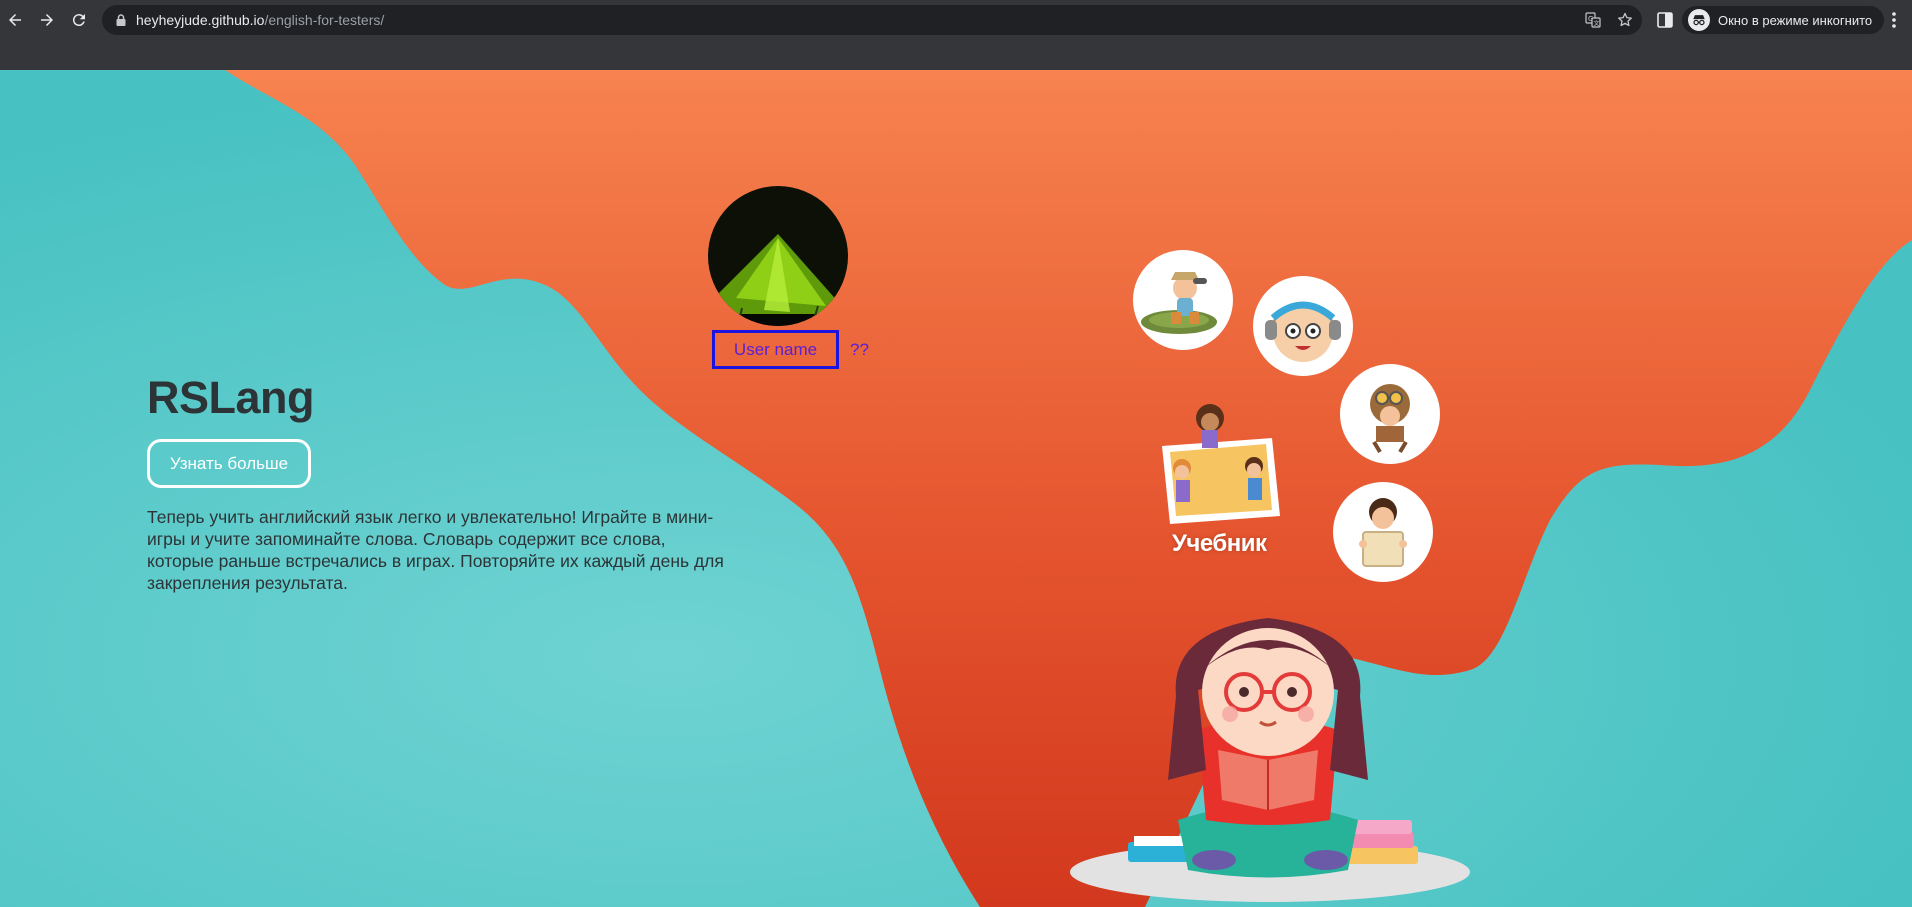 Image resolution: width=1912 pixels, height=907 pixels. Describe the element at coordinates (1625, 20) in the screenshot. I see `bookmark-star-icon` at that location.